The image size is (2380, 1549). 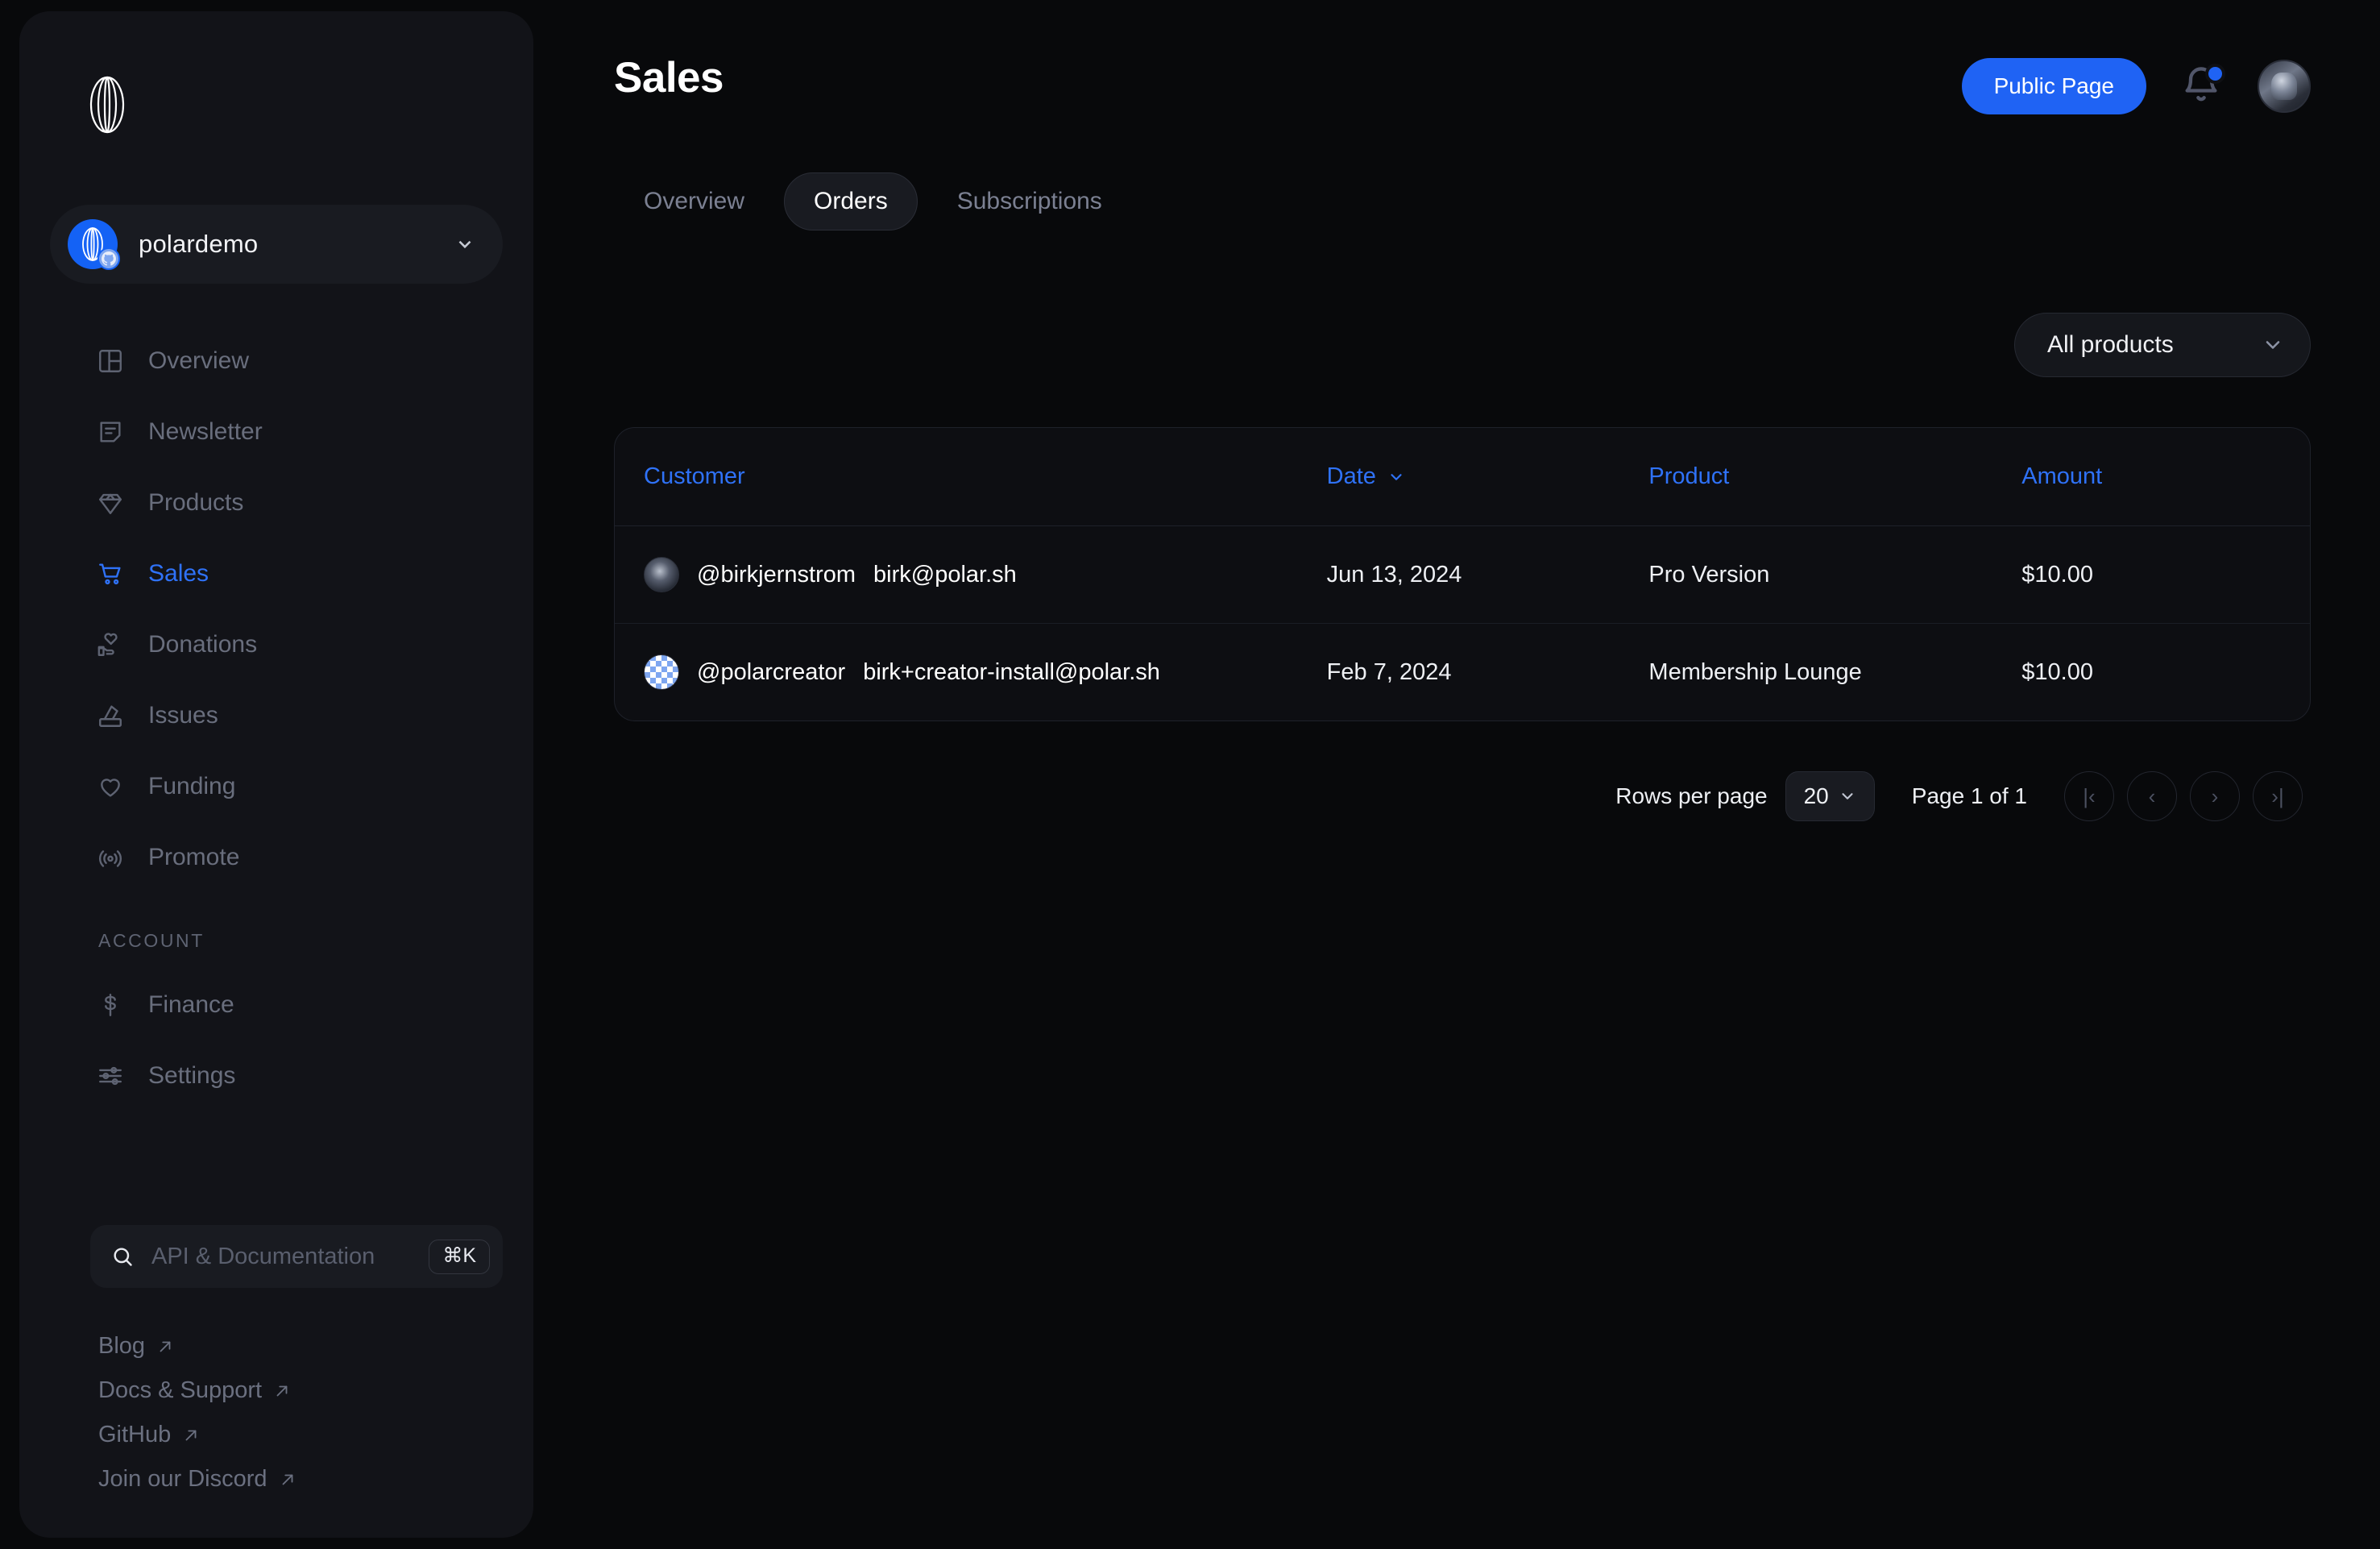 What do you see at coordinates (2215, 796) in the screenshot?
I see `next-page-button: ›` at bounding box center [2215, 796].